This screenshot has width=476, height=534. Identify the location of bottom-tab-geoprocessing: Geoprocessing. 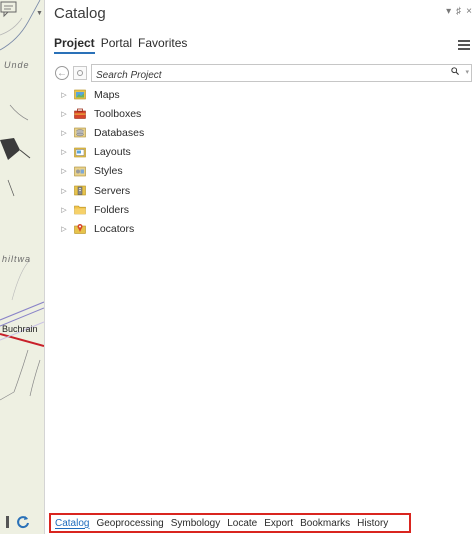
(129, 523).